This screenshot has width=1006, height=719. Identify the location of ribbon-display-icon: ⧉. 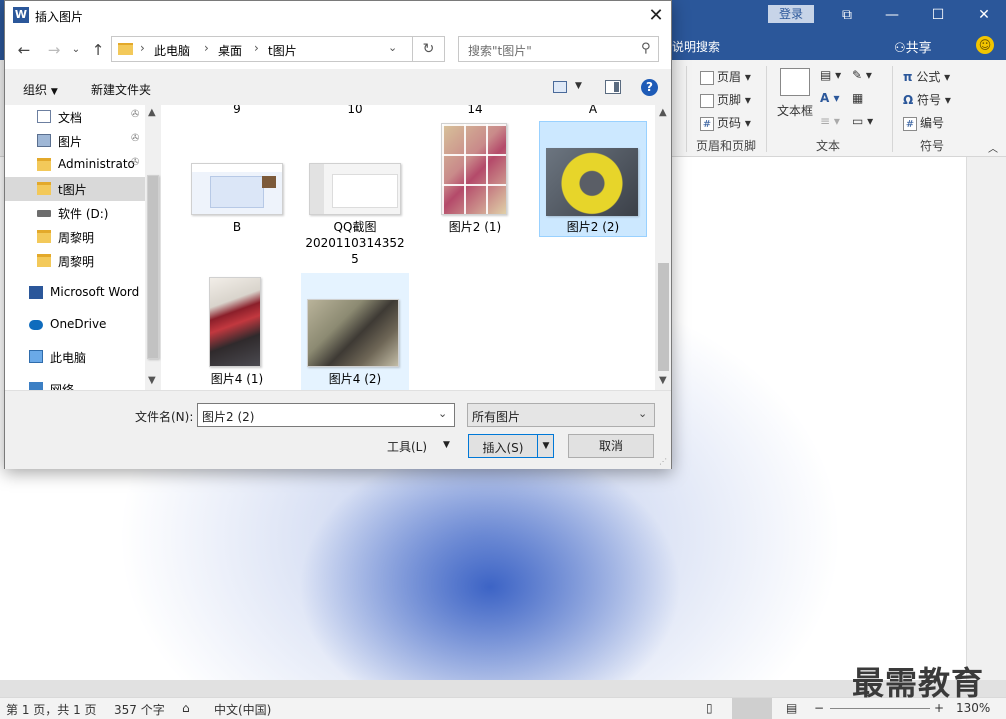
(847, 15).